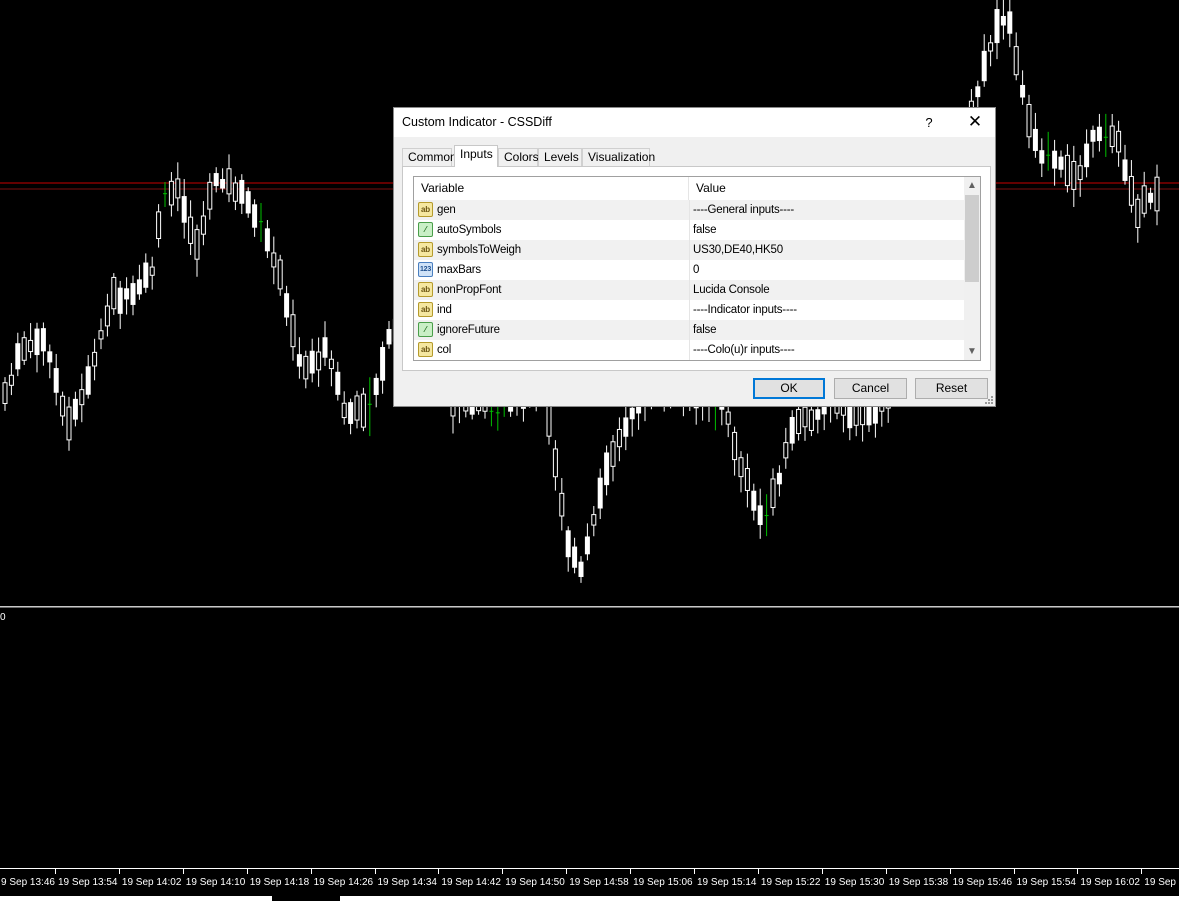 This screenshot has height=901, width=1179. I want to click on table-row: ab col ----Colo(u)r inputs----, so click(689, 350).